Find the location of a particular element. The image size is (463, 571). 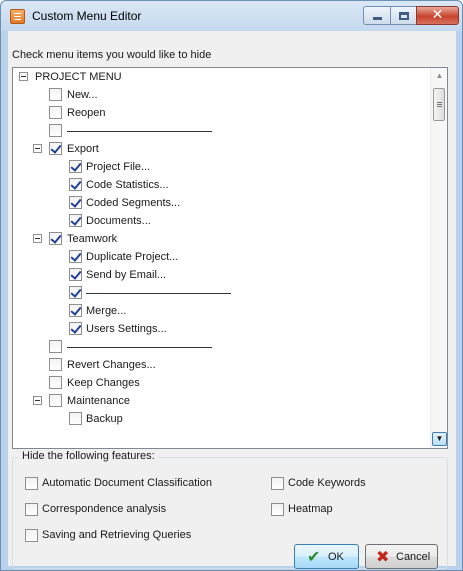

tree-item-label: PROJECT MENU is located at coordinates (78, 77).